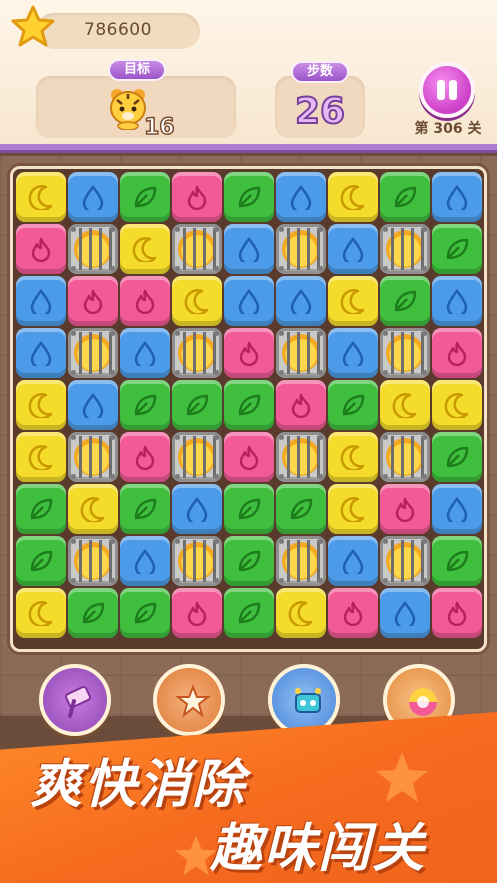 The image size is (497, 883). I want to click on steps-count: 26, so click(320, 112).